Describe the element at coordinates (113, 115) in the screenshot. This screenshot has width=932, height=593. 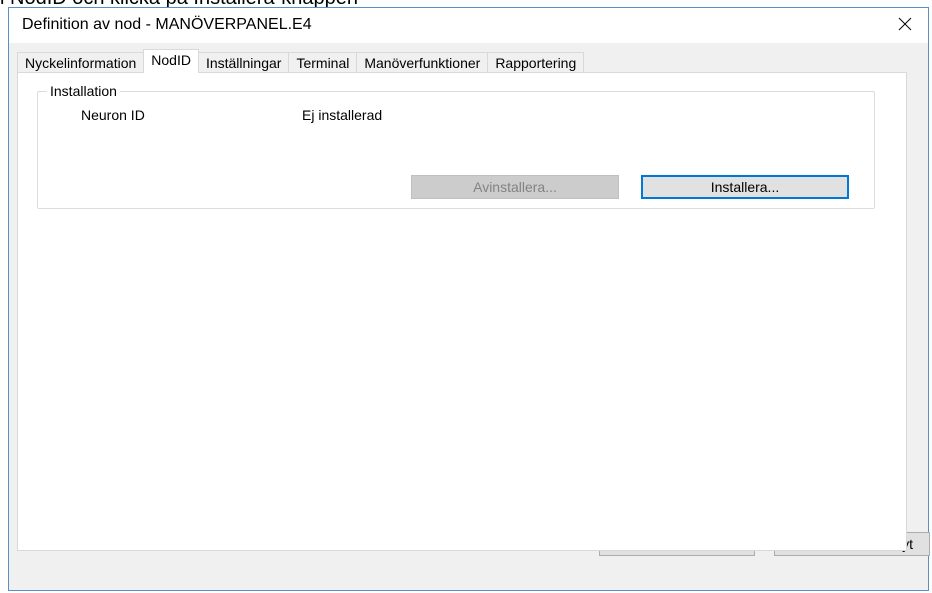
I see `neuron-id-label: Neuron ID` at that location.